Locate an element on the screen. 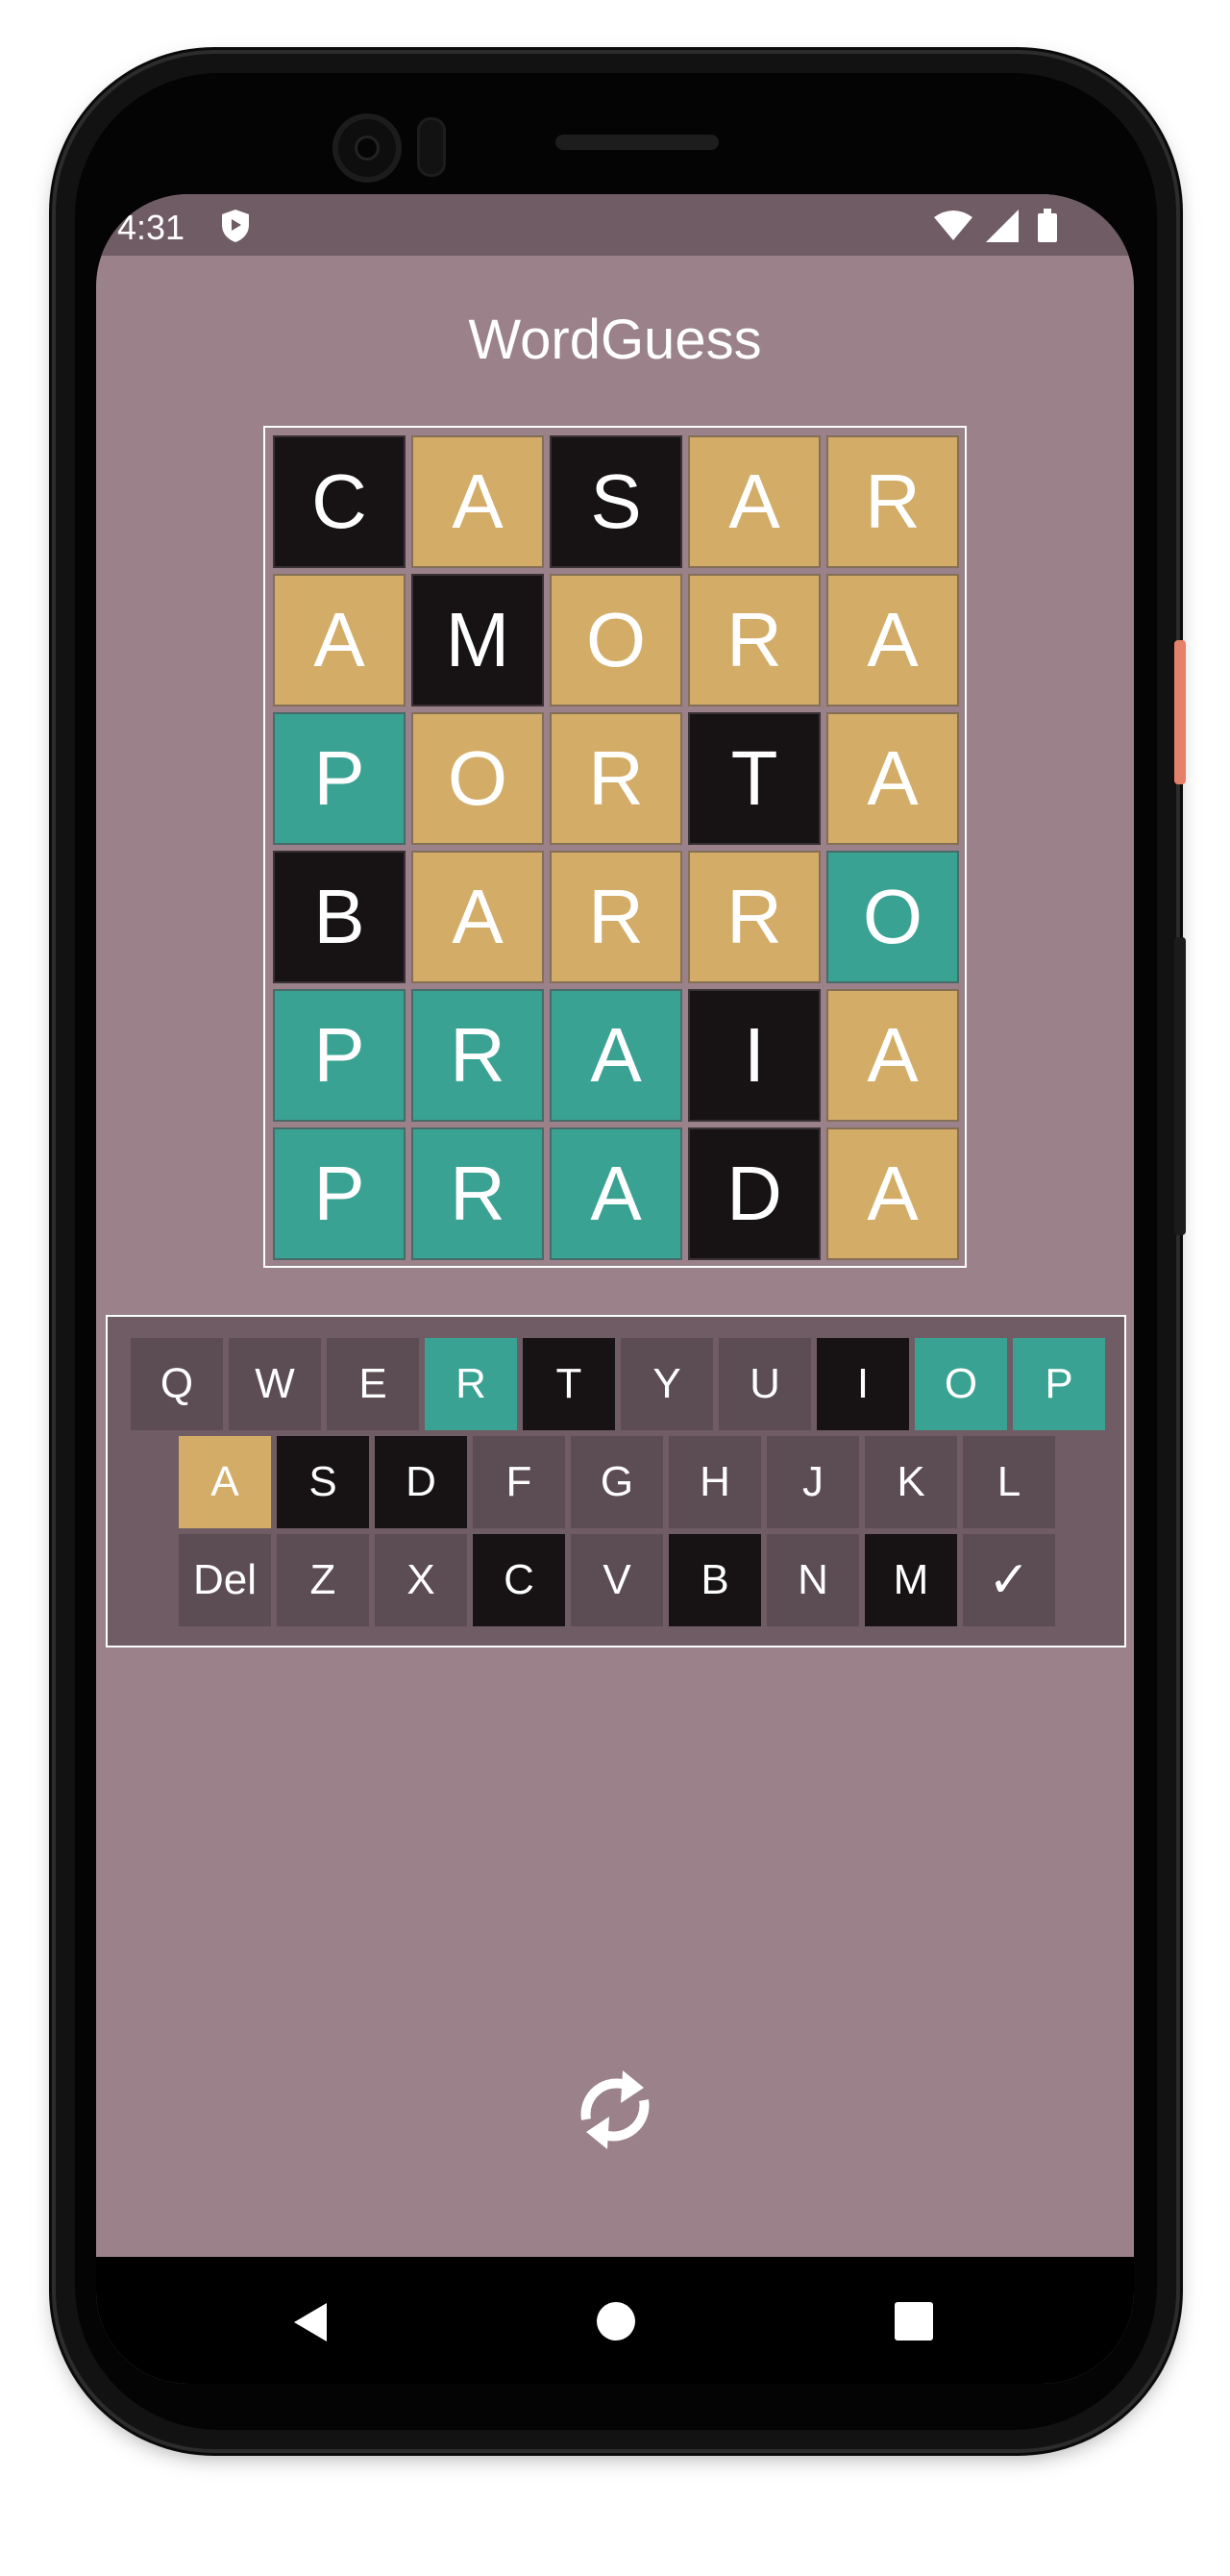  volume-button is located at coordinates (1180, 1086).